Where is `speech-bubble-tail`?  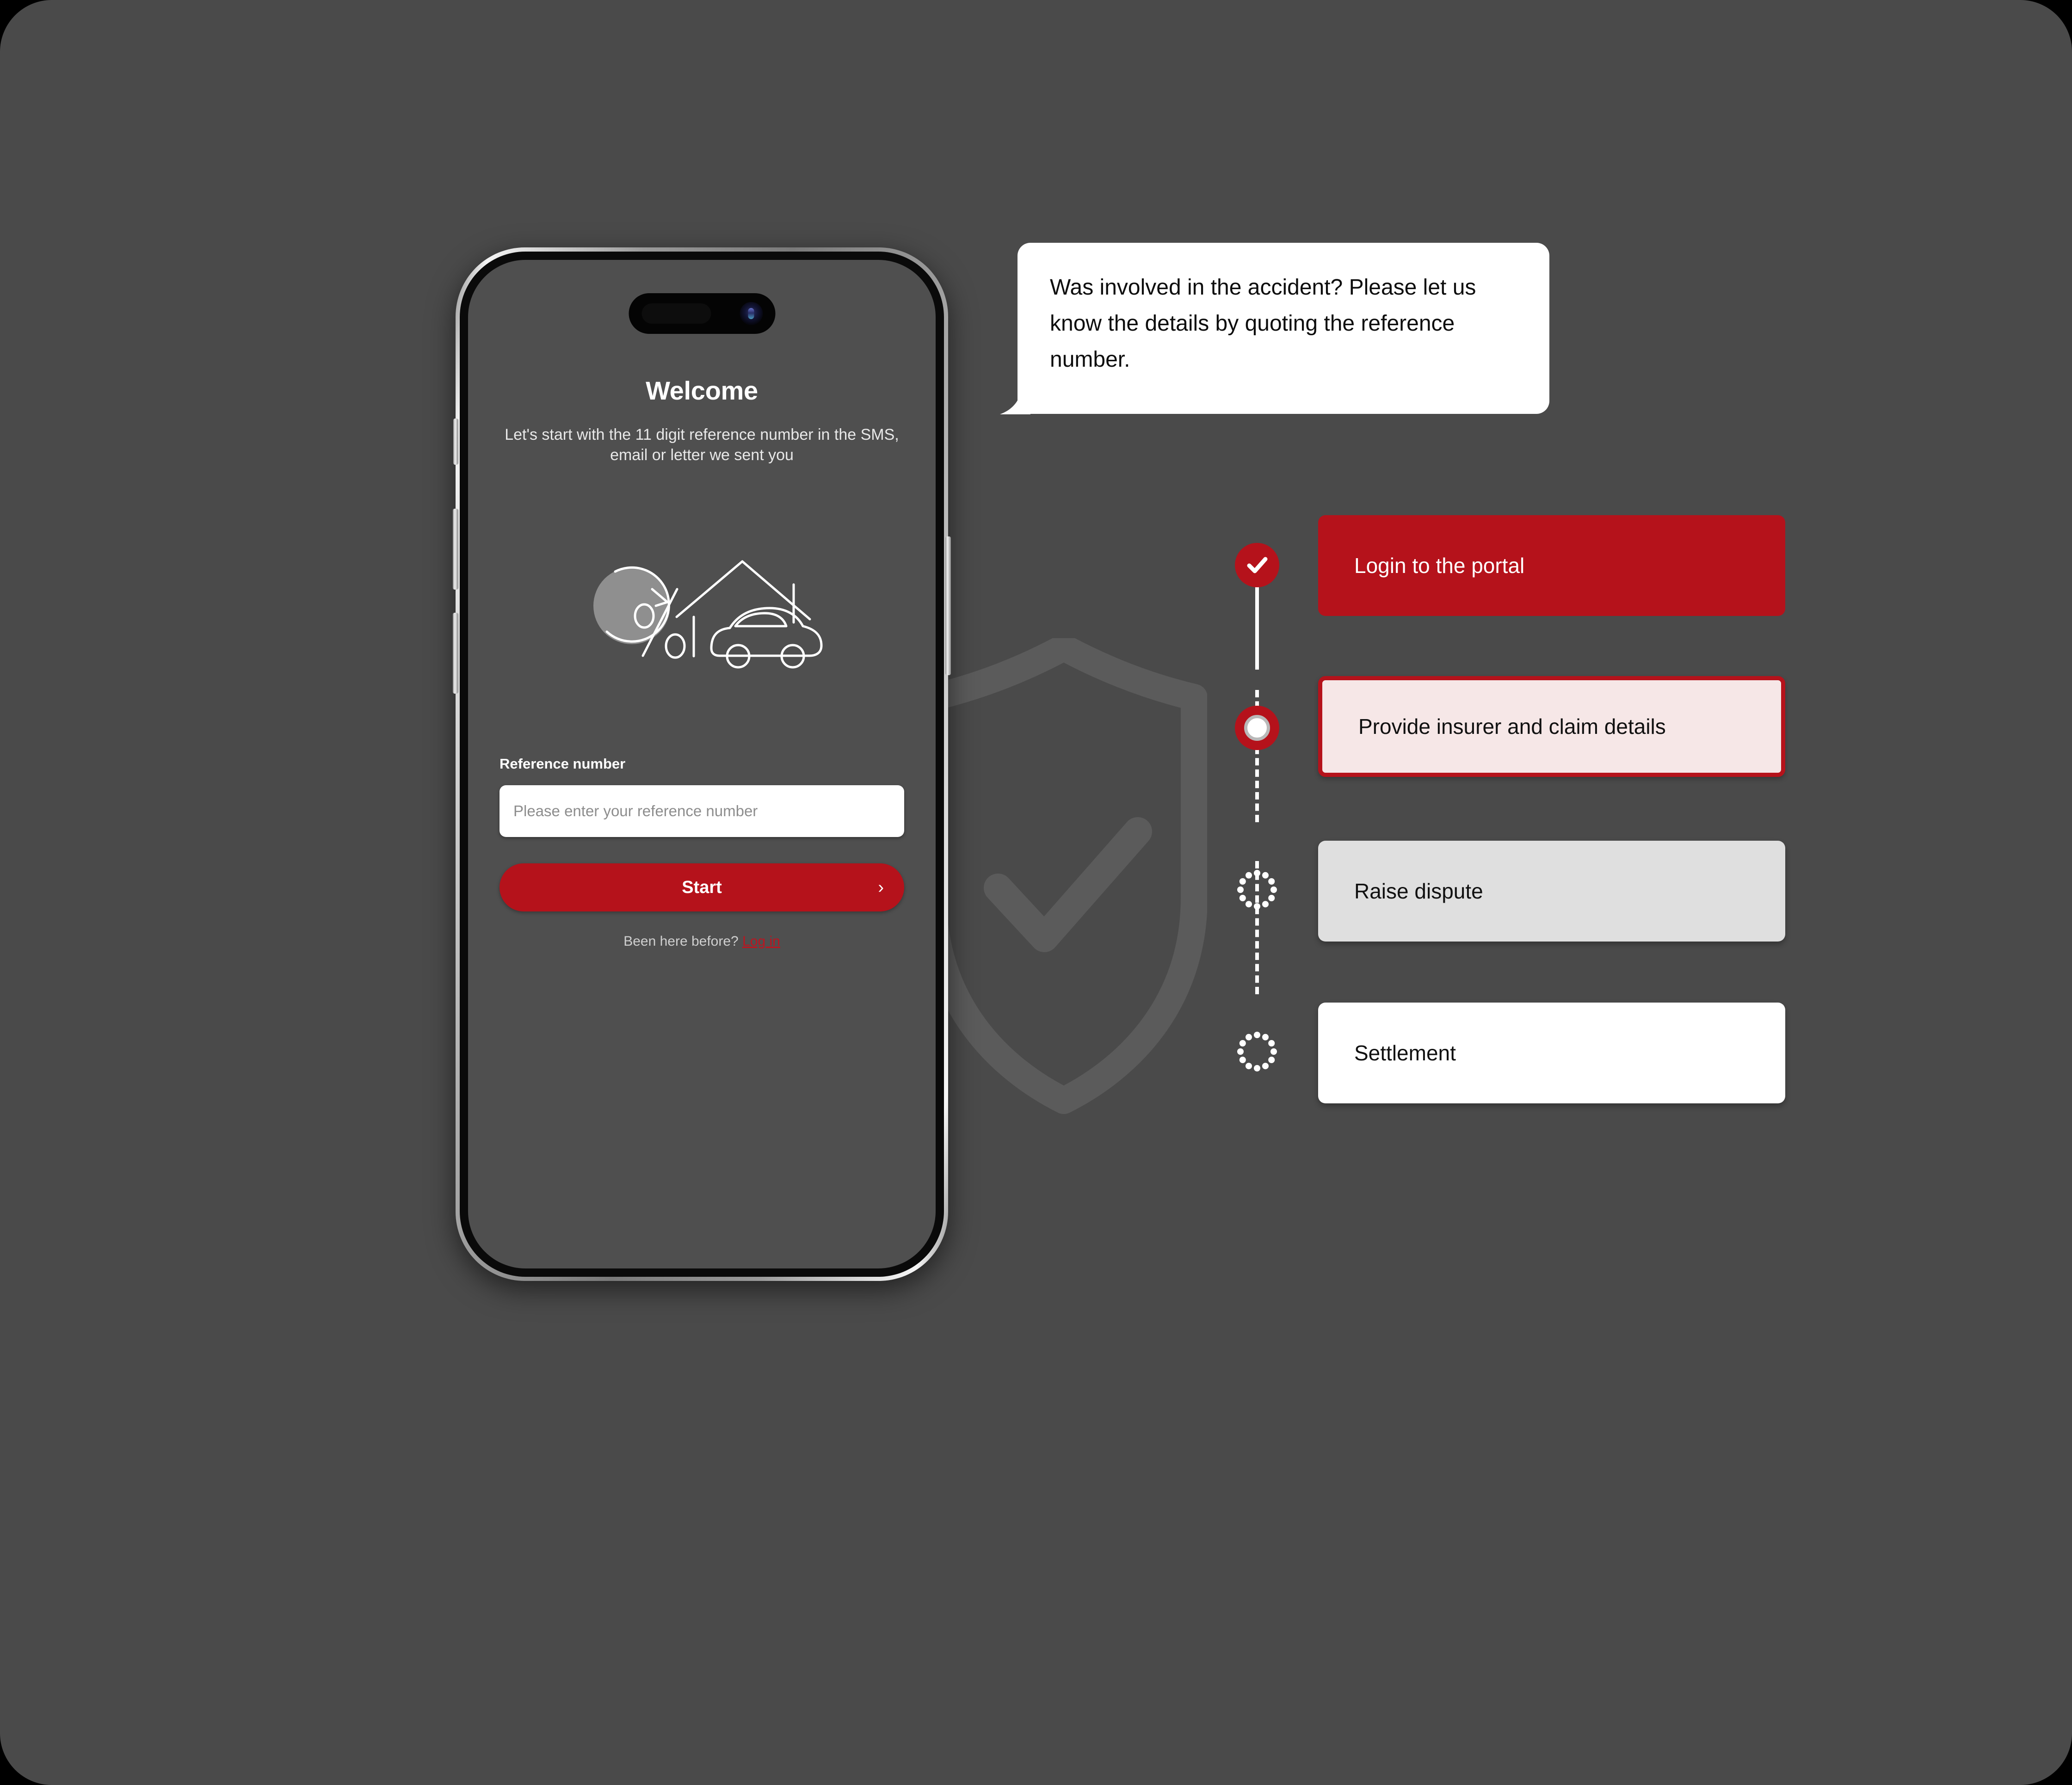 speech-bubble-tail is located at coordinates (1015, 400).